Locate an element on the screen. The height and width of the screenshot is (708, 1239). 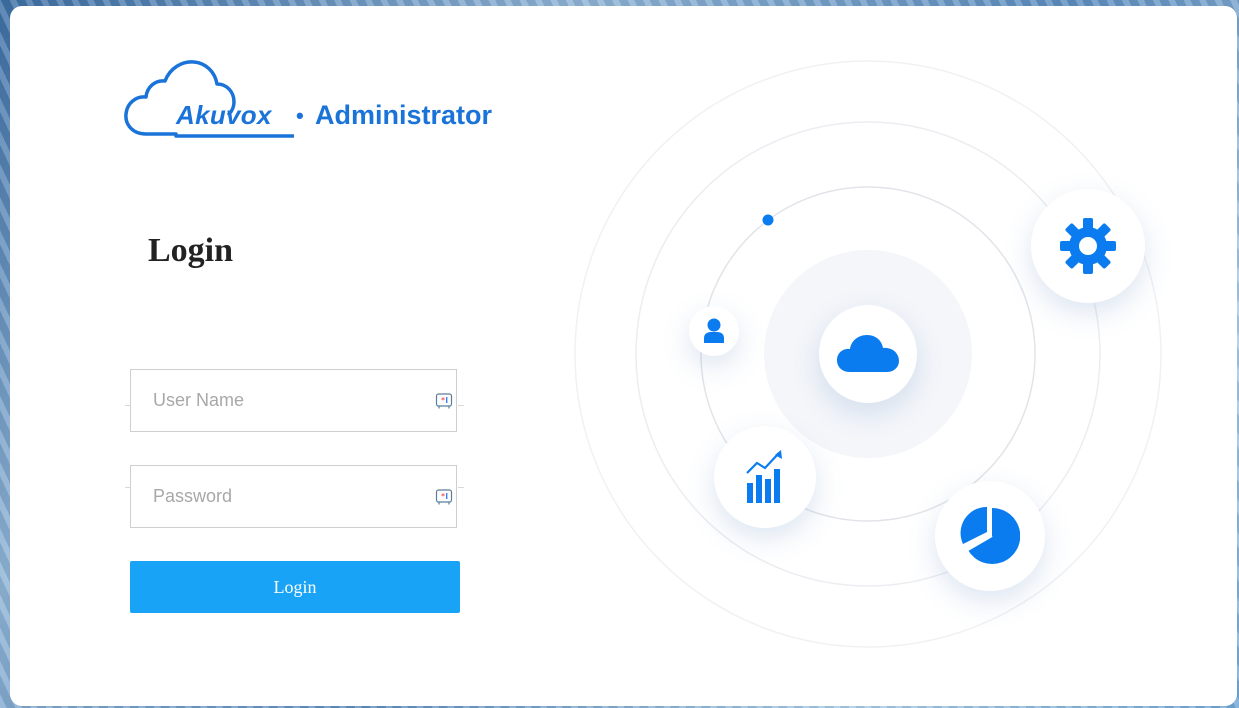
cloud-orb is located at coordinates (868, 354).